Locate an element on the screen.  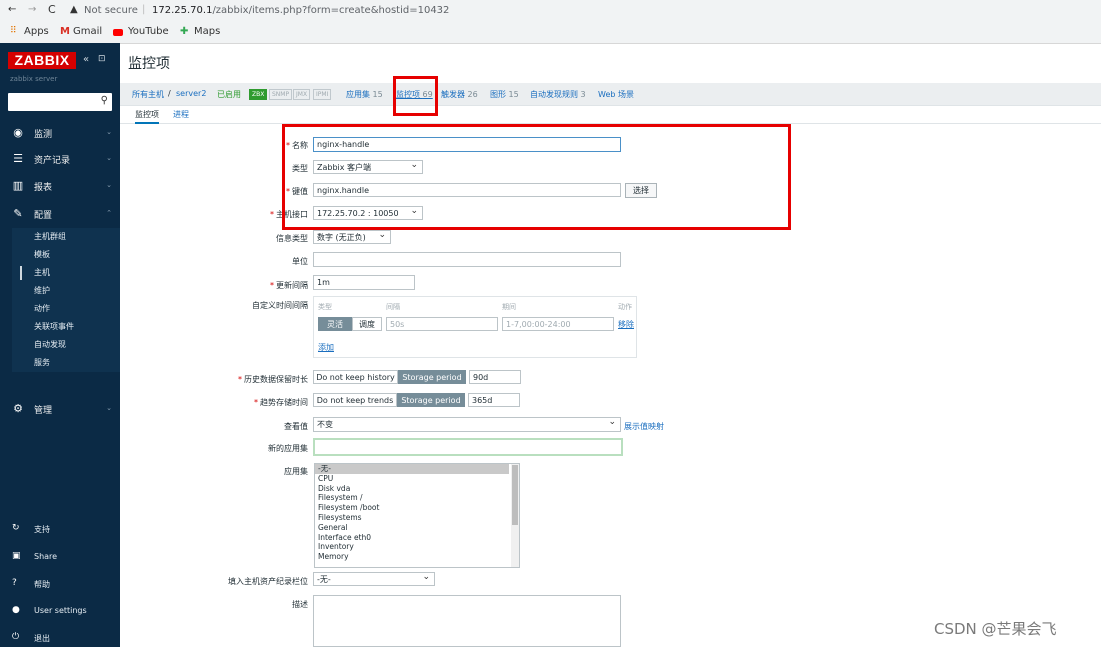
crumb-applications: 应用集 15 is located at coordinates (364, 94).